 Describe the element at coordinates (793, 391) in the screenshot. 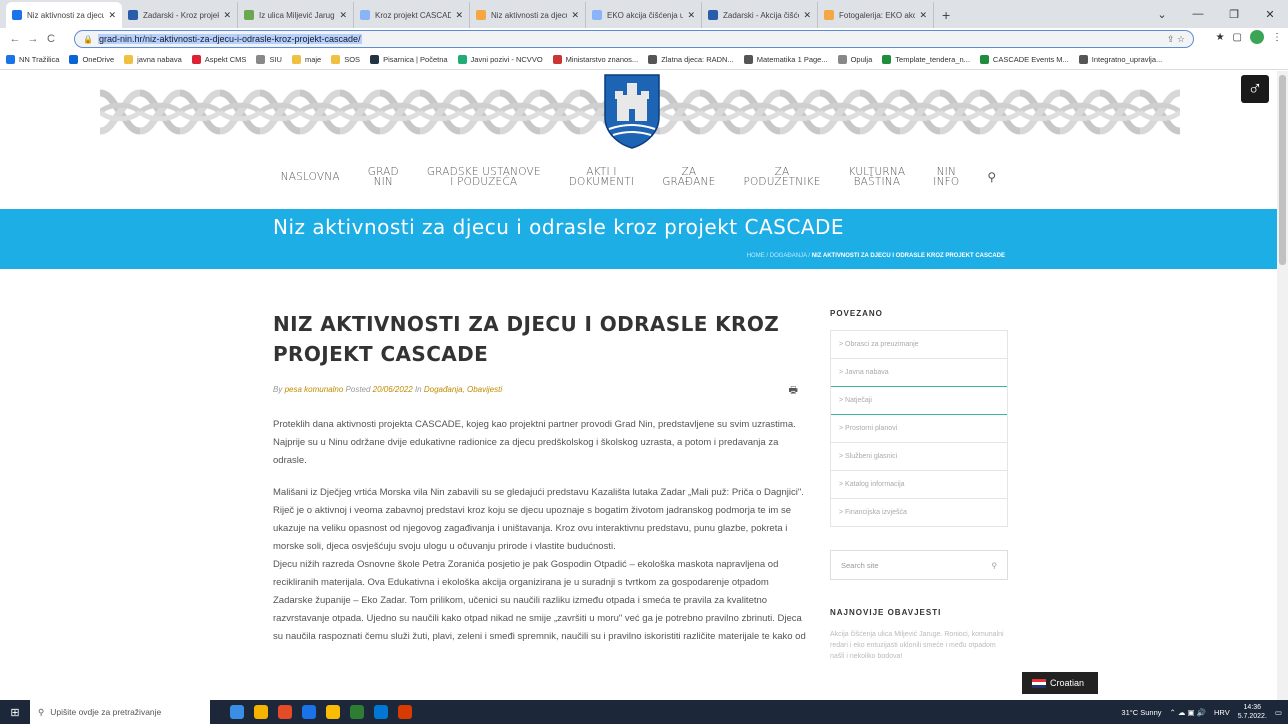

I see `print-icon: 🖶` at that location.